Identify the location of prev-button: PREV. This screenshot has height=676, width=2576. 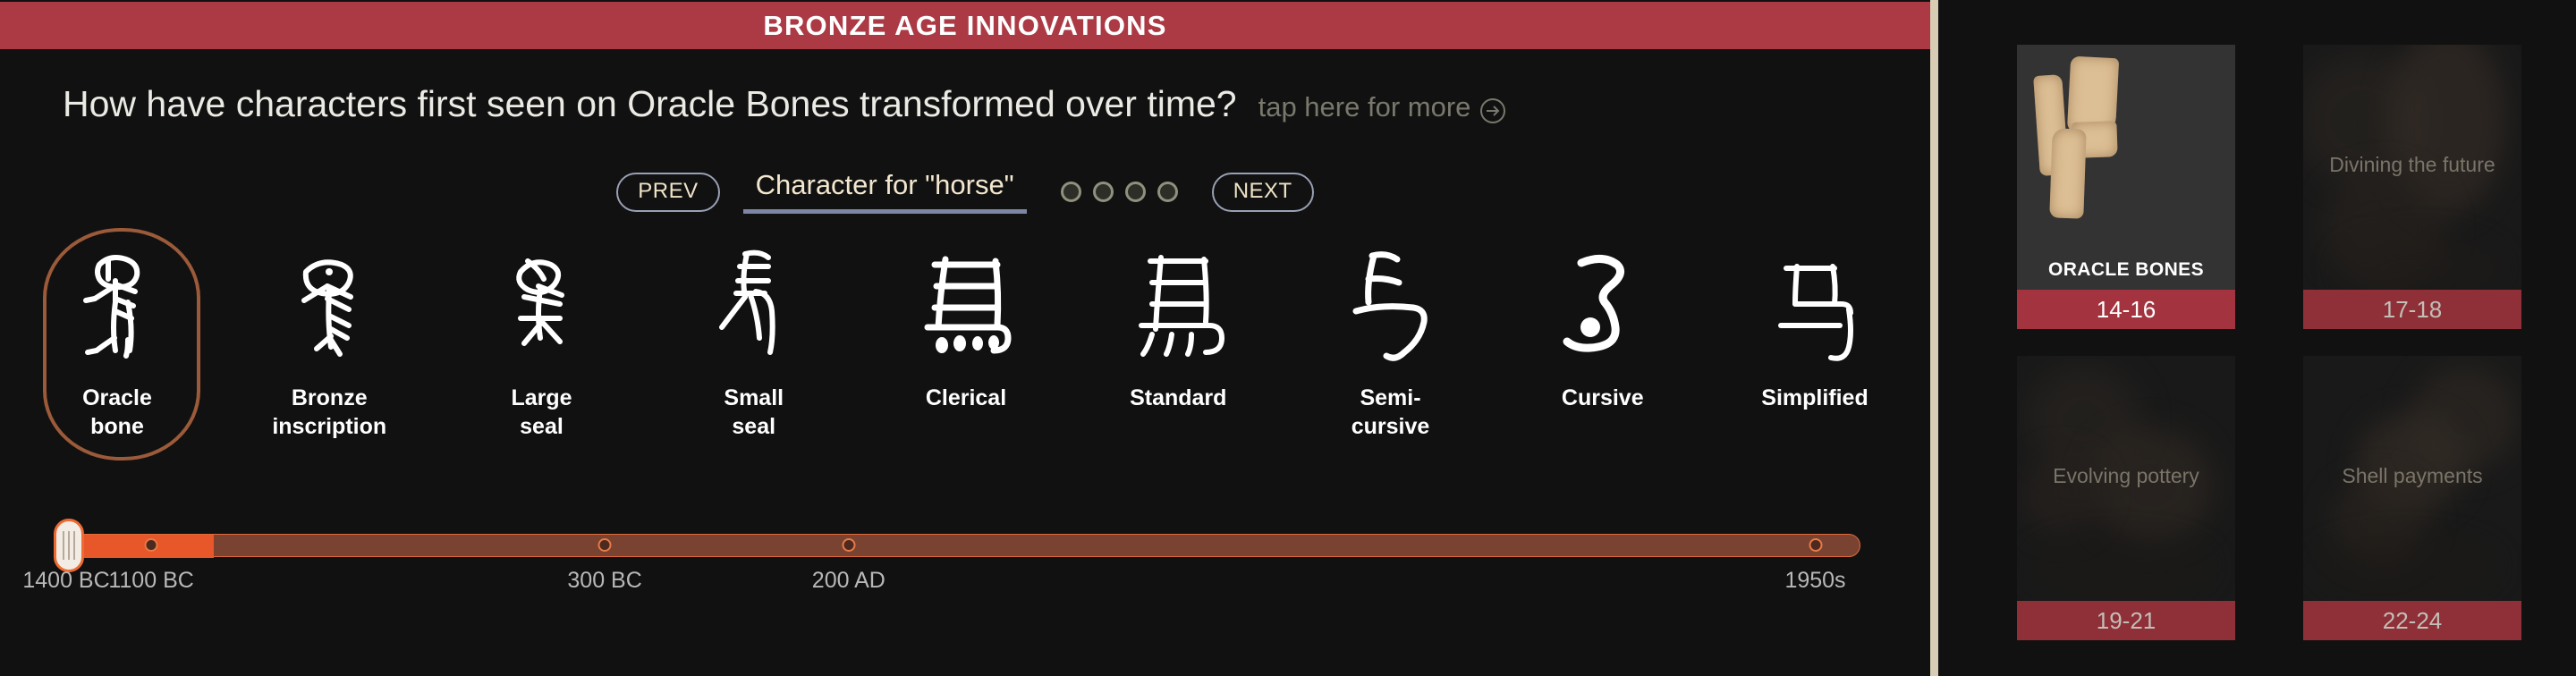
(668, 192).